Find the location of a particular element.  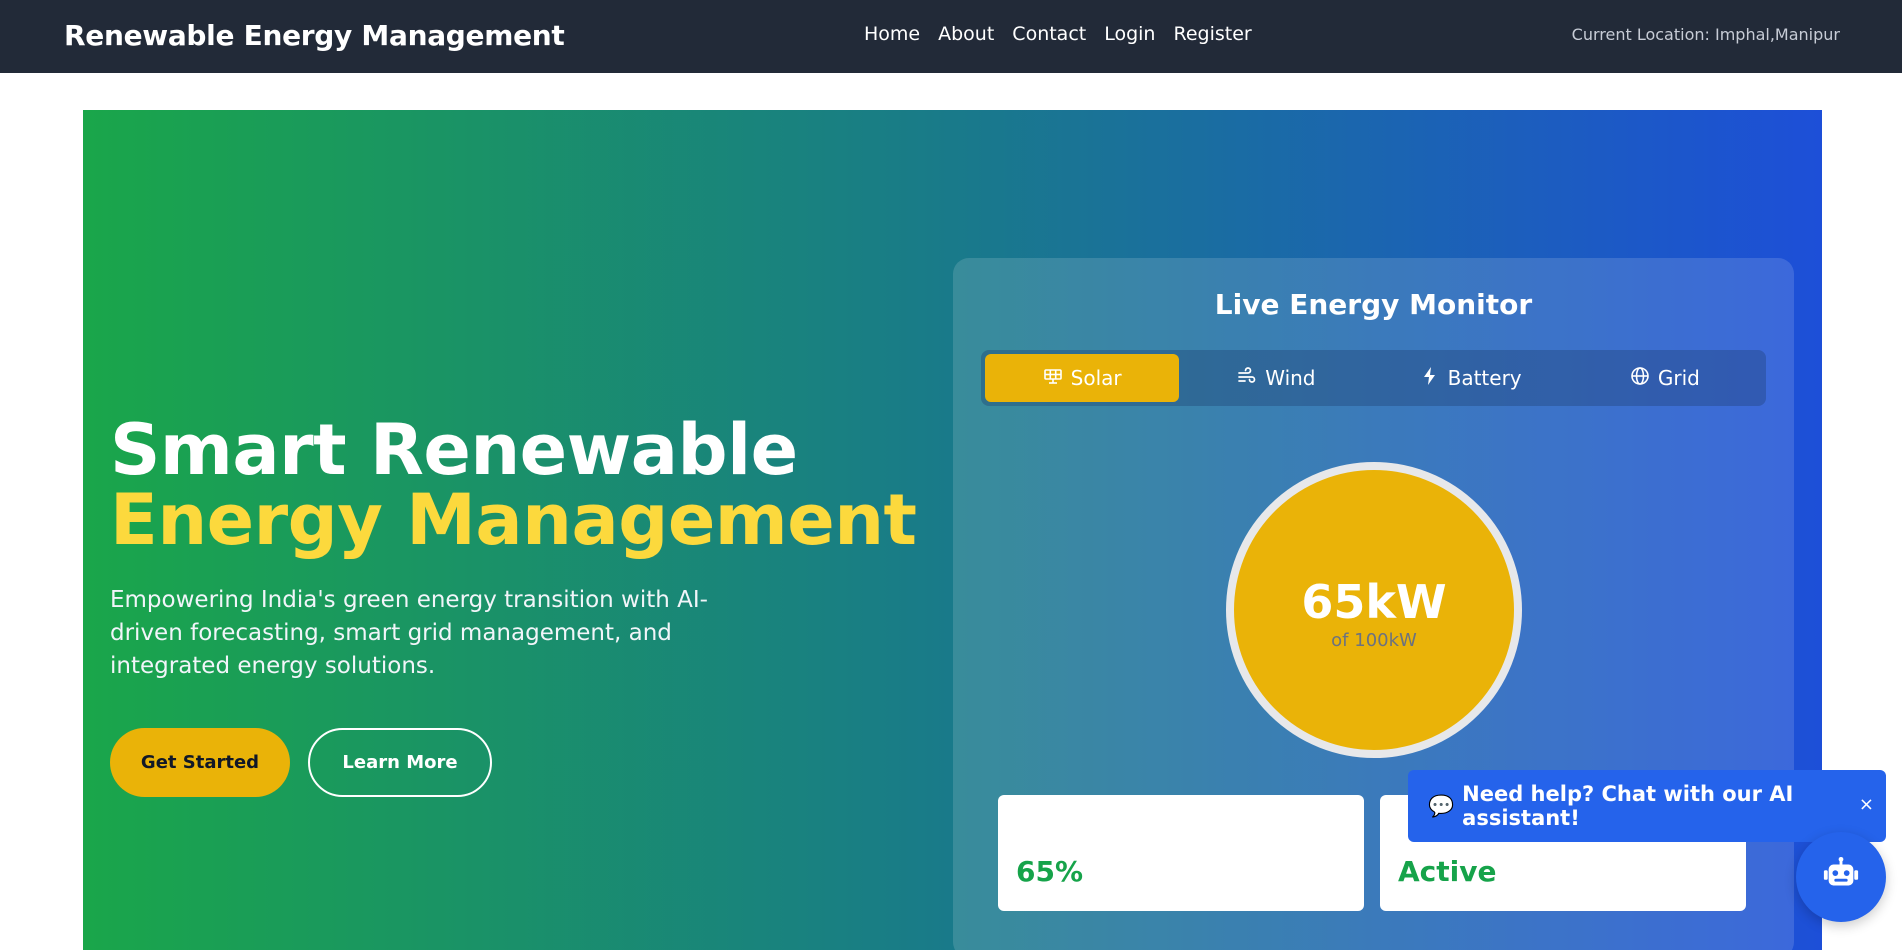

nav-home-link: Home is located at coordinates (892, 34).